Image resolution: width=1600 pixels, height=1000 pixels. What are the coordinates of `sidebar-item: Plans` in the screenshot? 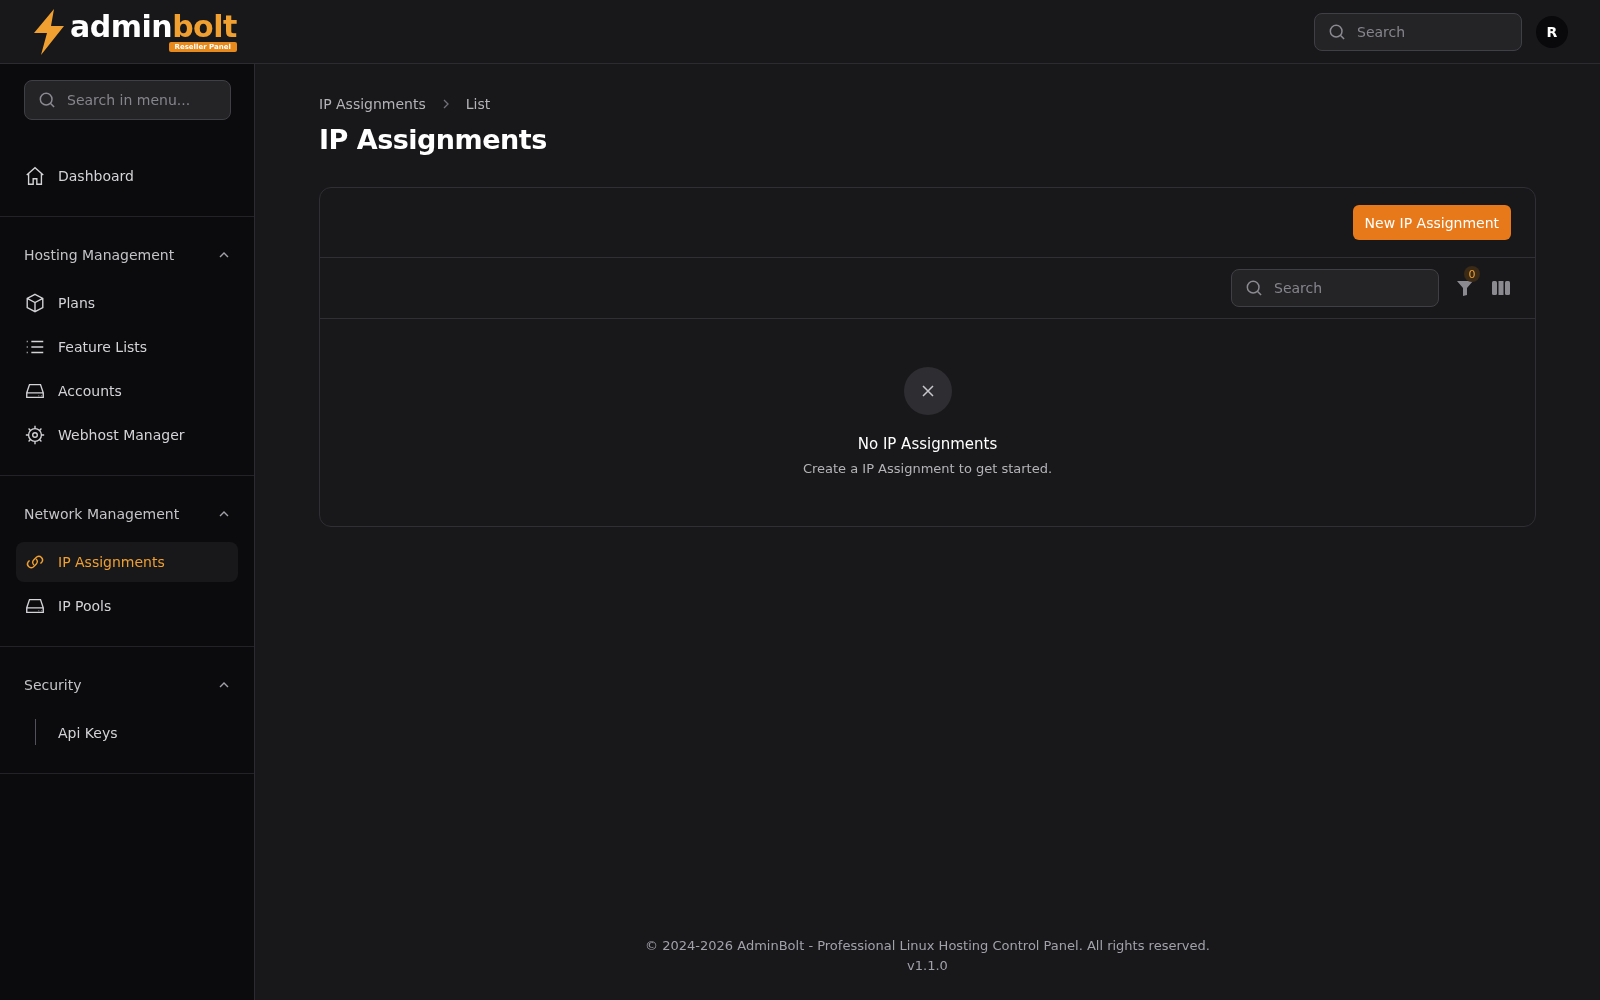 It's located at (127, 303).